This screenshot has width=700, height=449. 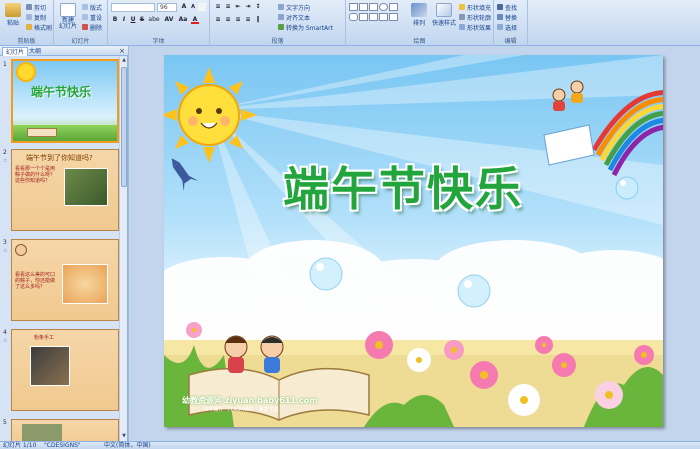 What do you see at coordinates (419, 18) in the screenshot?
I see `arrange-button: 排列` at bounding box center [419, 18].